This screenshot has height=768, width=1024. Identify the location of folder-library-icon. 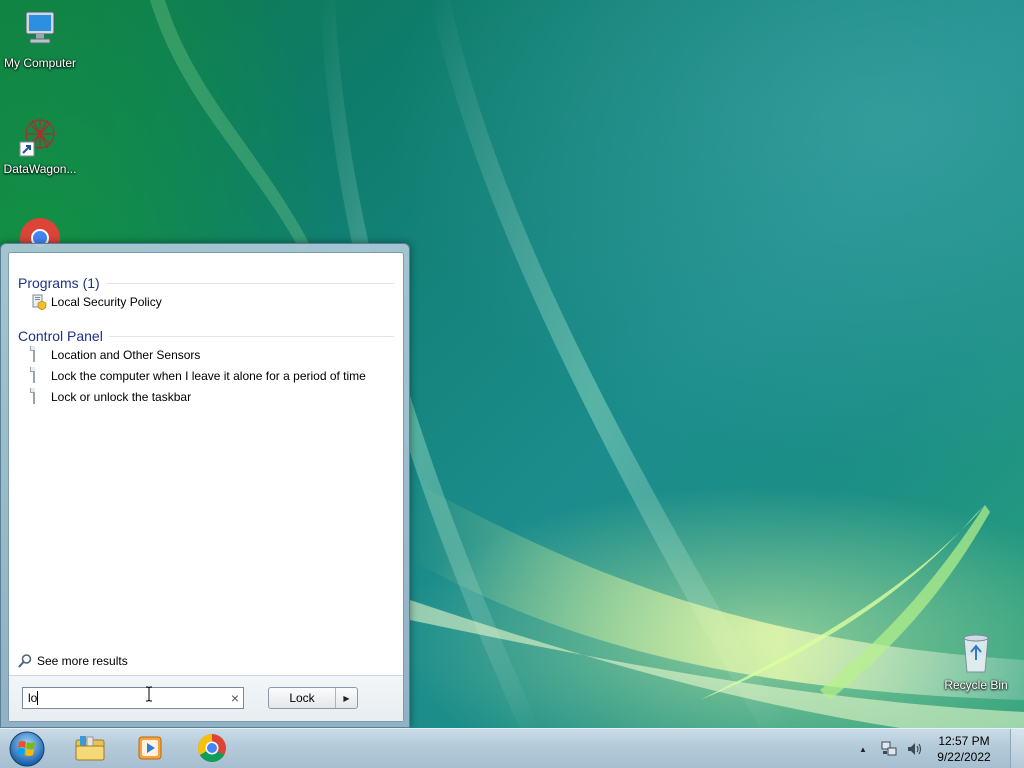
(90, 749).